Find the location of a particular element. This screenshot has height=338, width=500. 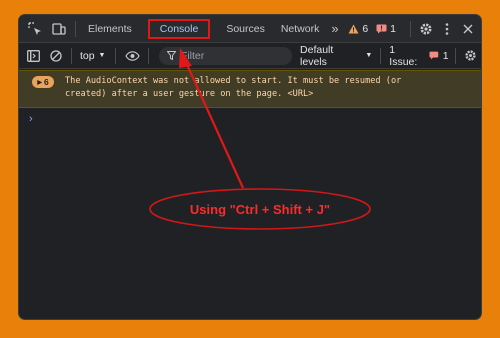

close-icon is located at coordinates (468, 29).